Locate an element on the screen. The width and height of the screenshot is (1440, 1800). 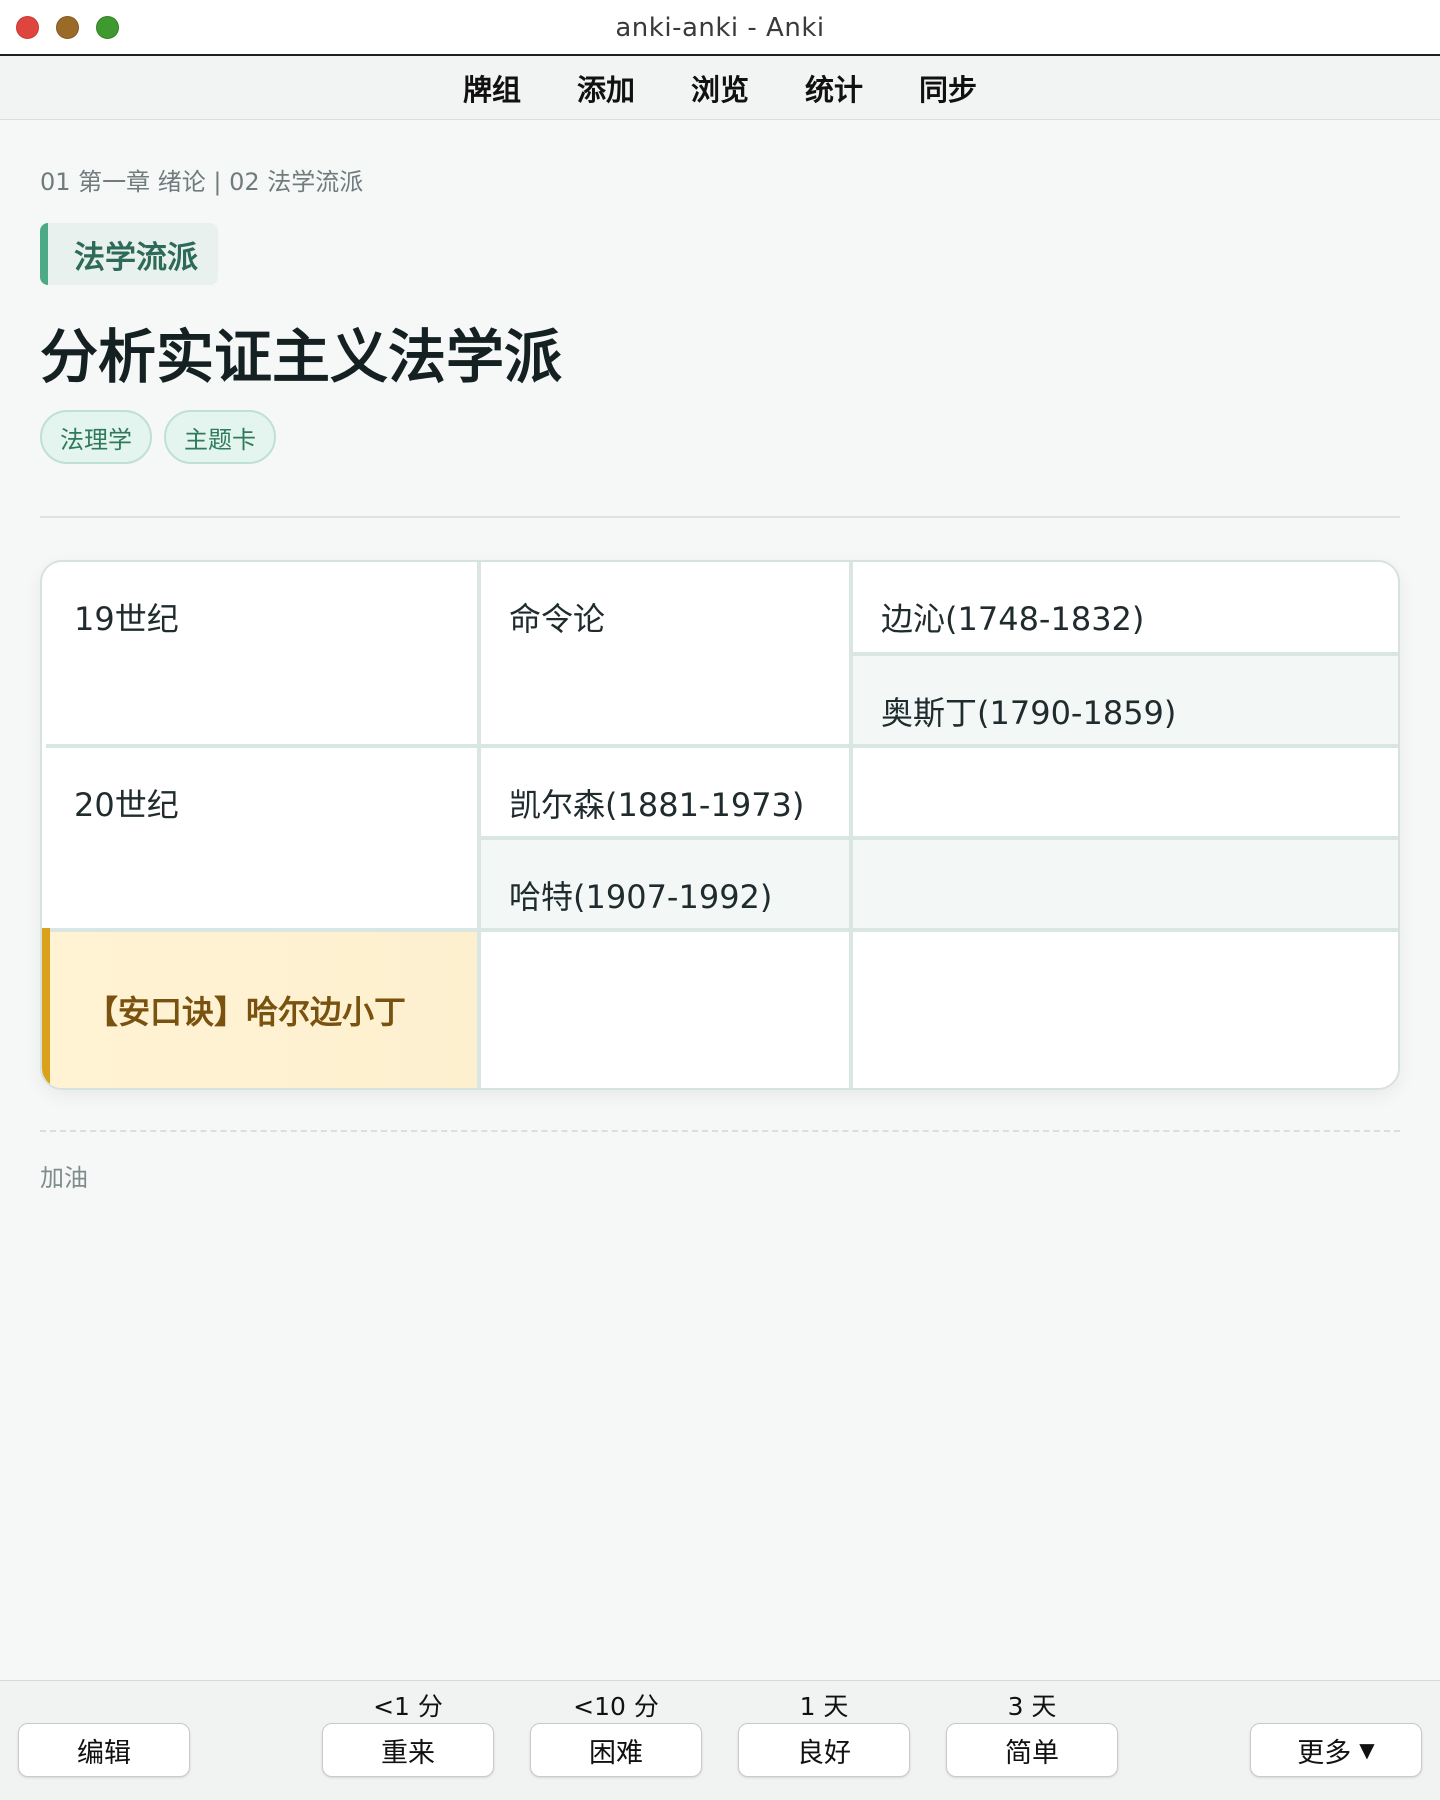
tag-chips: 法理学 主题卡 is located at coordinates (158, 437).